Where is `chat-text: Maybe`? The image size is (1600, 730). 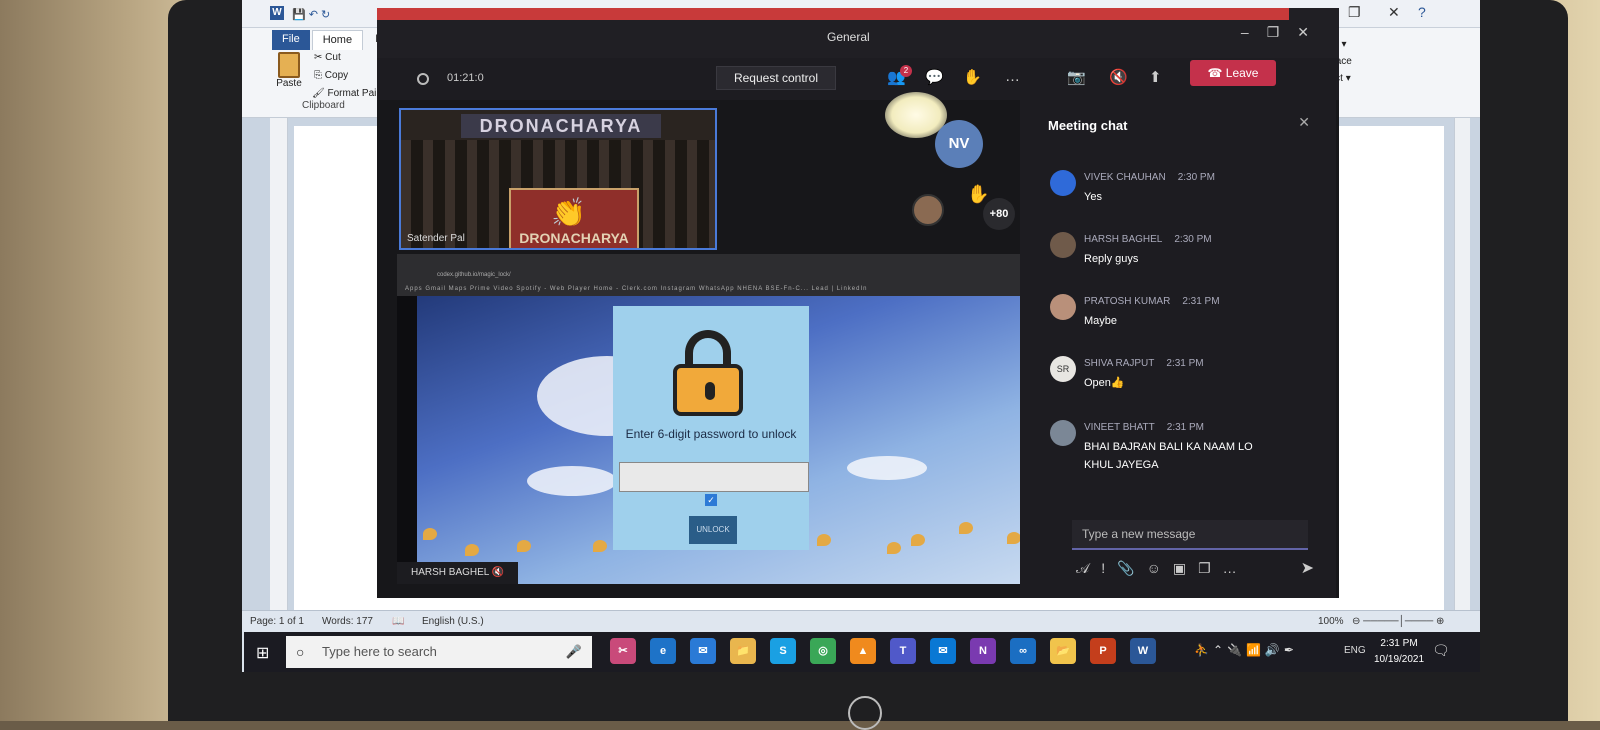 chat-text: Maybe is located at coordinates (1101, 321).